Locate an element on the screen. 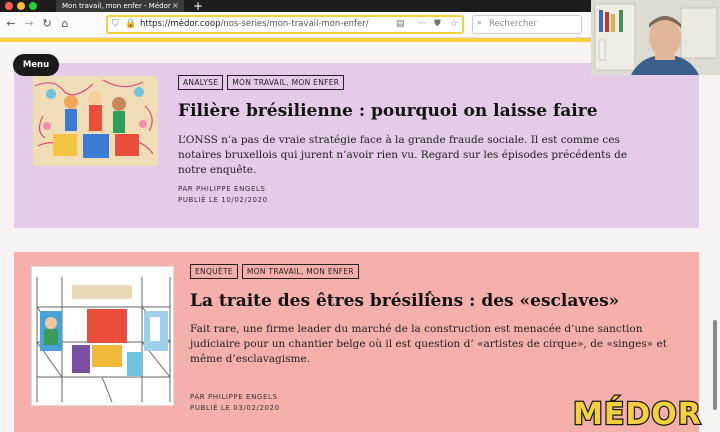  minimize-window-icon is located at coordinates (21, 6).